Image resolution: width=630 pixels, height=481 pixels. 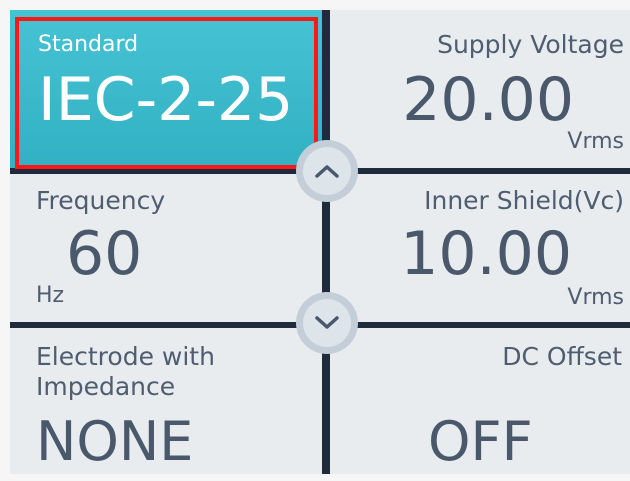 What do you see at coordinates (488, 100) in the screenshot?
I see `supply-voltage-value: 20.00` at bounding box center [488, 100].